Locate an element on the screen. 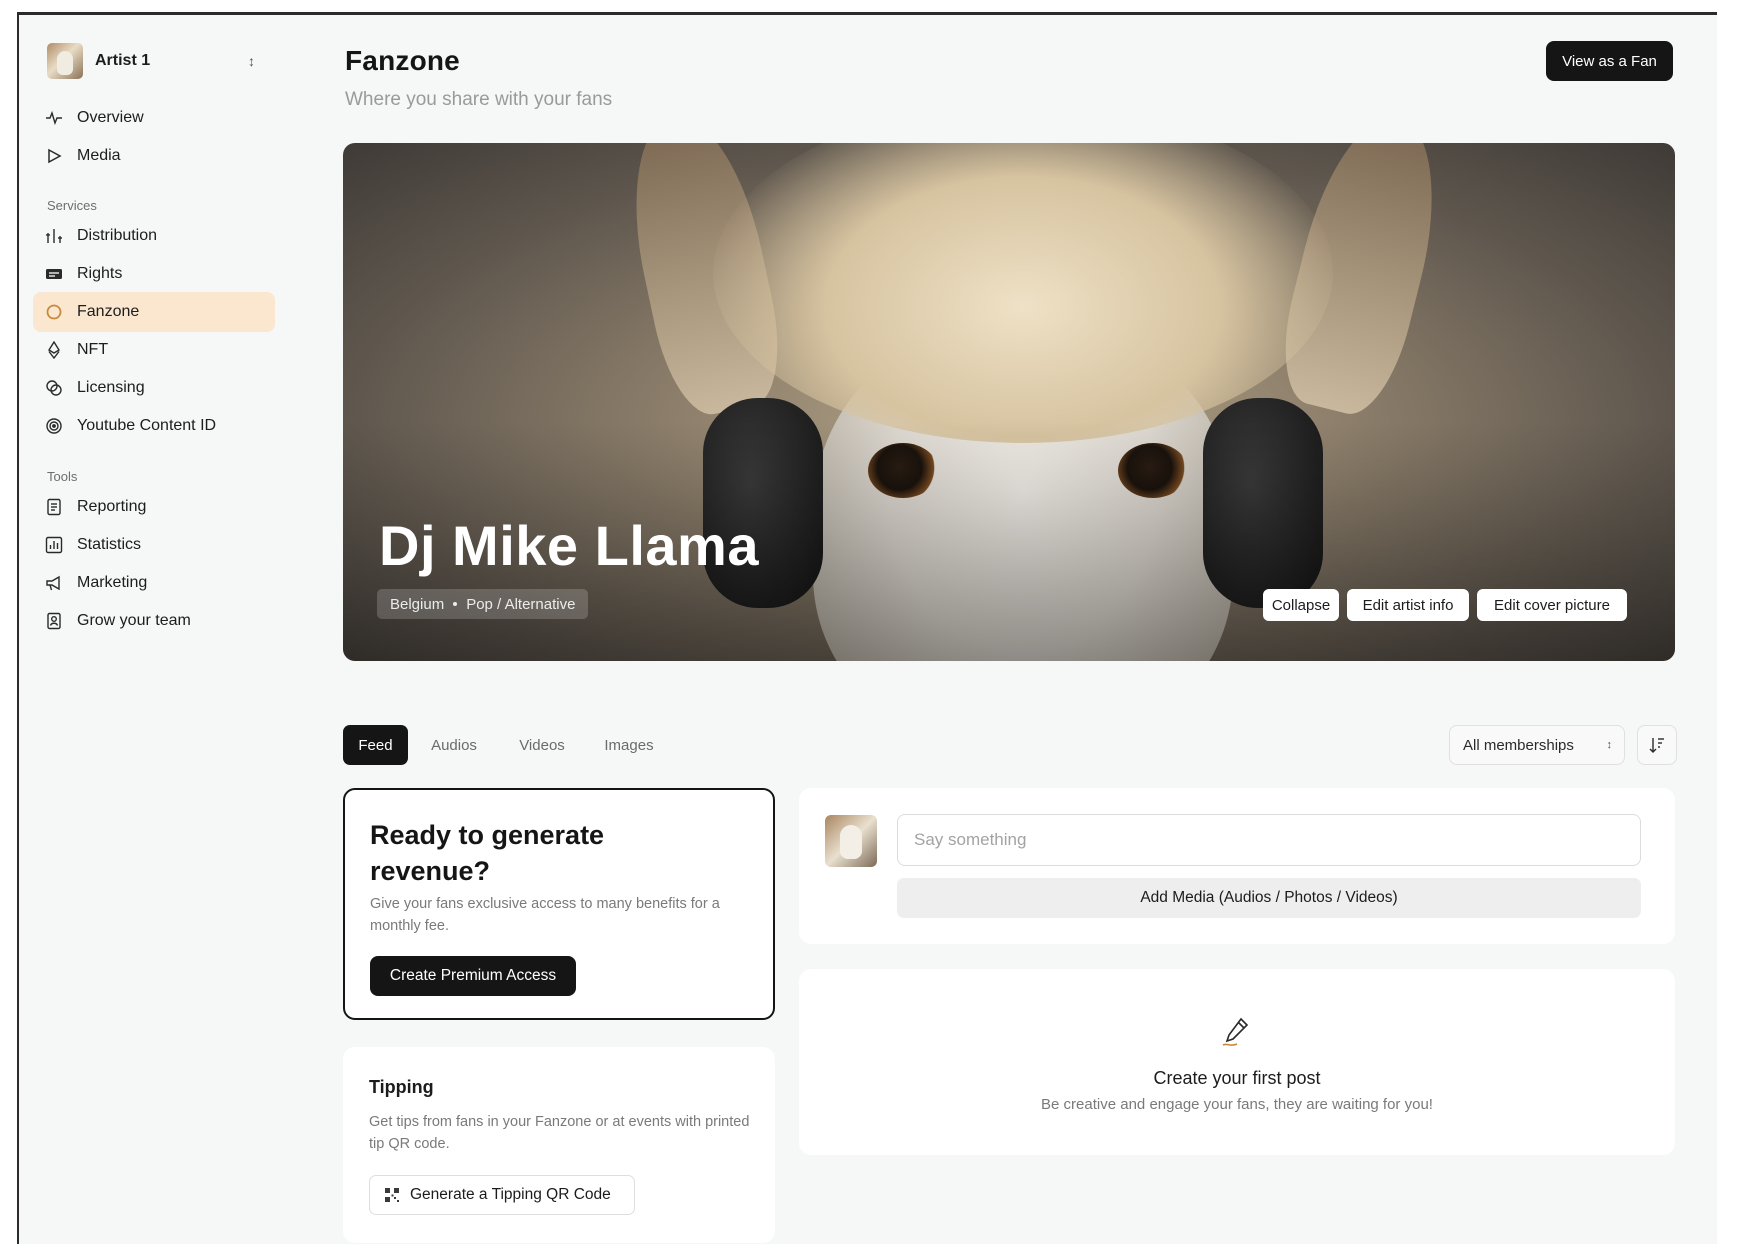  sidebar-item-label: Youtube Content ID is located at coordinates (147, 425).